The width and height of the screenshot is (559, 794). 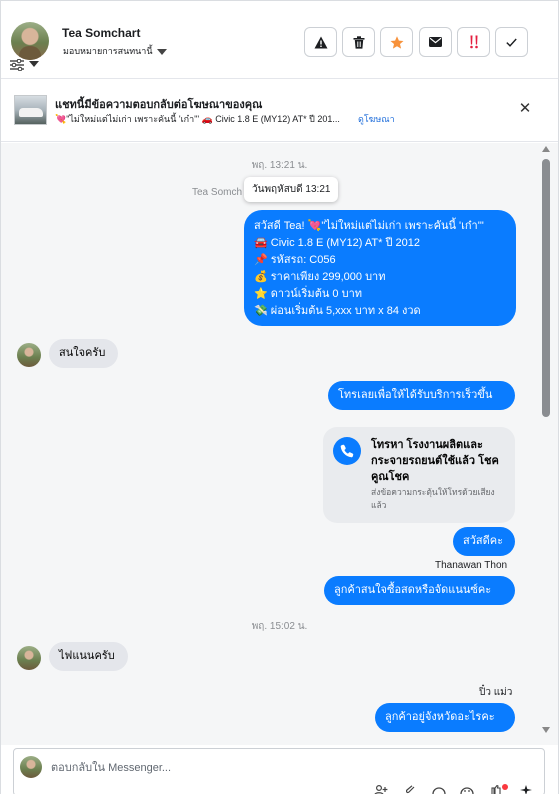 I want to click on ad-reply-line: 💰 ราคาเพียง 299,000 บาท, so click(x=320, y=277).